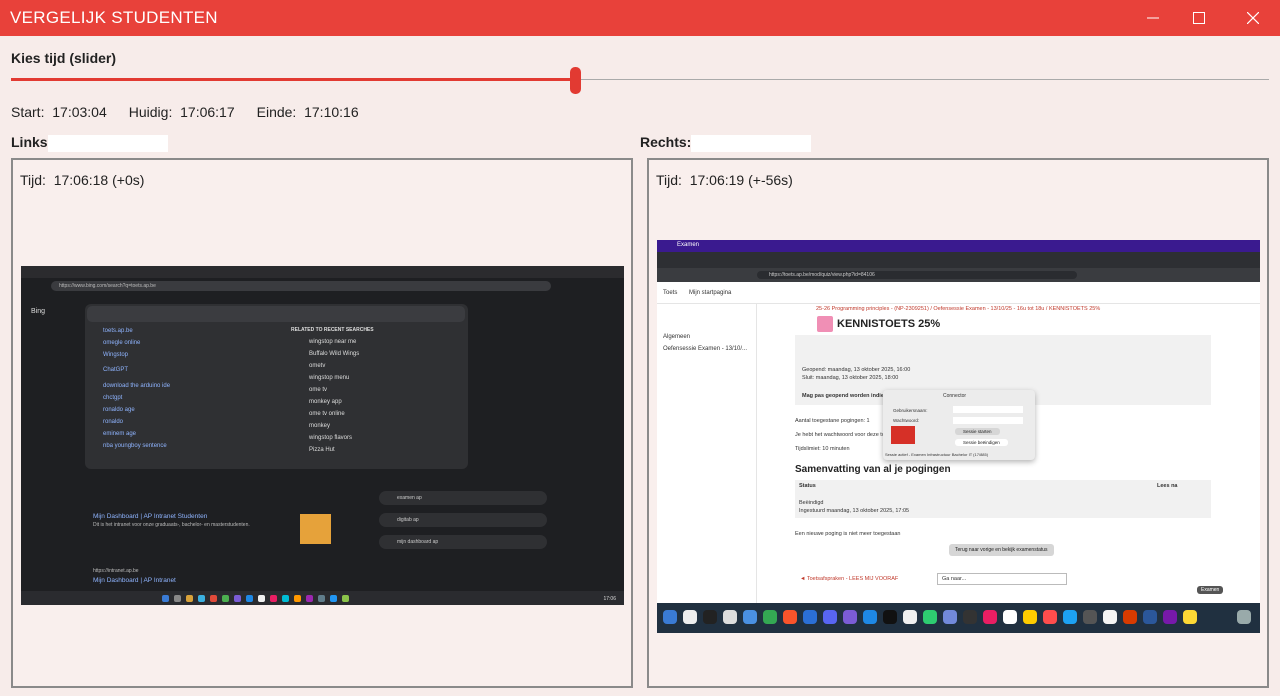 The image size is (1280, 696). What do you see at coordinates (822, 449) in the screenshot?
I see `time-limit: Tijdslimiet: 10 minuten` at bounding box center [822, 449].